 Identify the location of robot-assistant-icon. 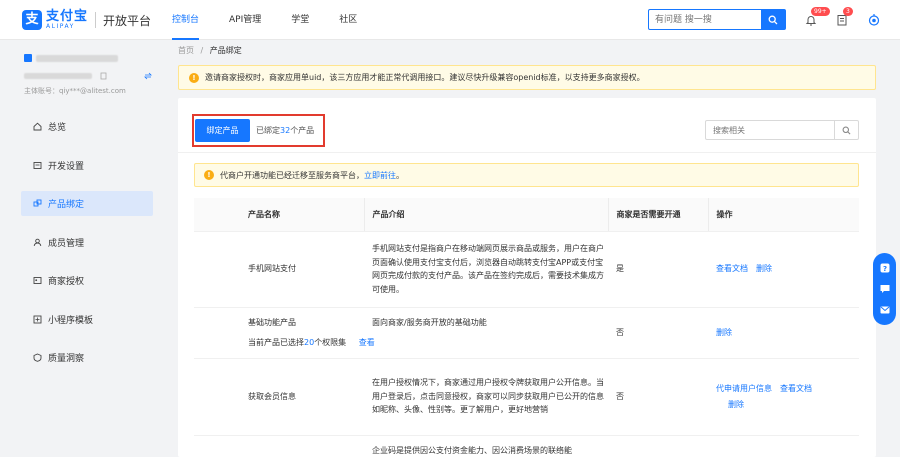
(874, 20).